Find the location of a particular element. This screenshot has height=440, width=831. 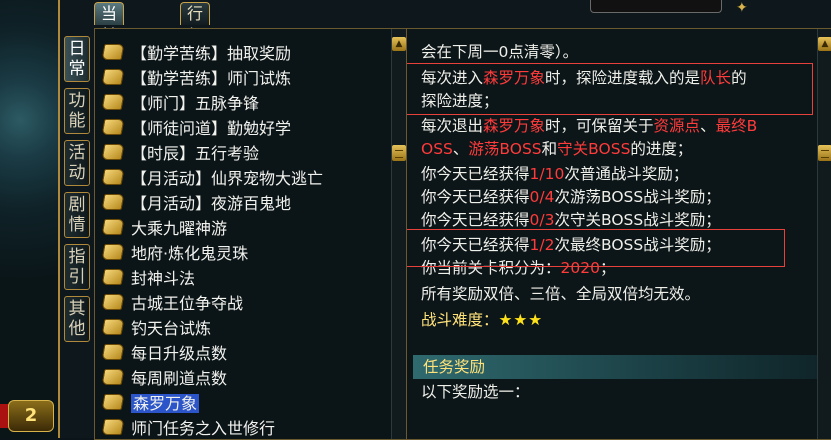

reward-section-header: 任务奖励 is located at coordinates (618, 367).